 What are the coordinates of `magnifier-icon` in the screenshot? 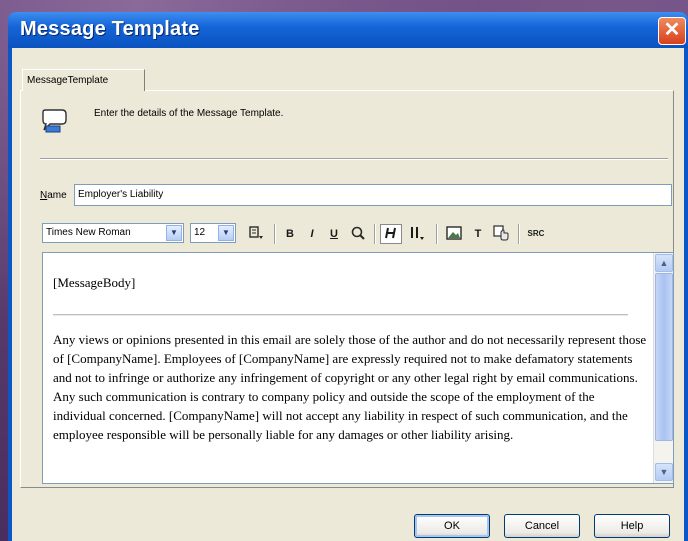 It's located at (358, 233).